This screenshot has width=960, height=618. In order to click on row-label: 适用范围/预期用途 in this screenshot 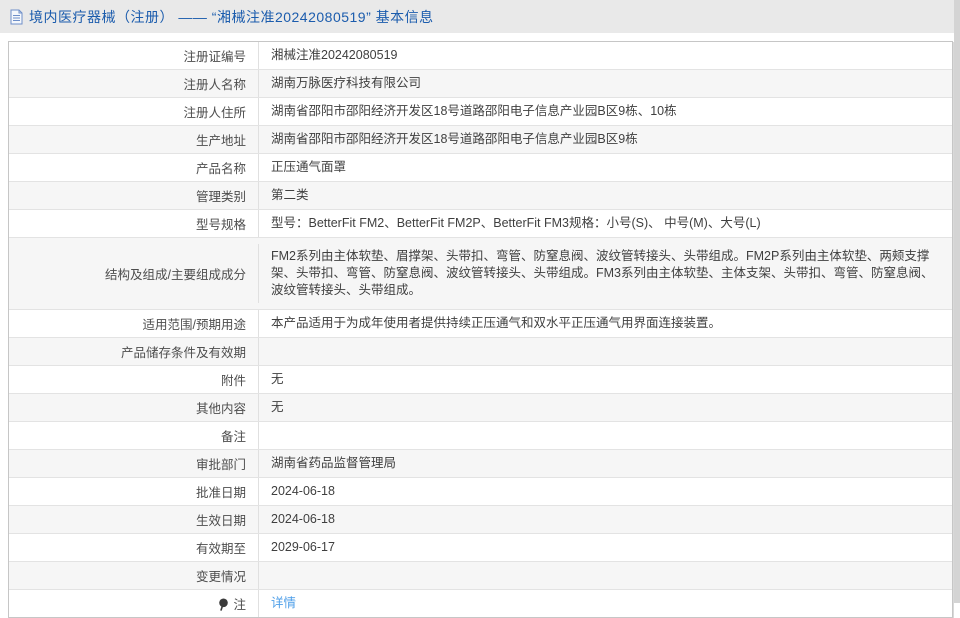, I will do `click(134, 323)`.